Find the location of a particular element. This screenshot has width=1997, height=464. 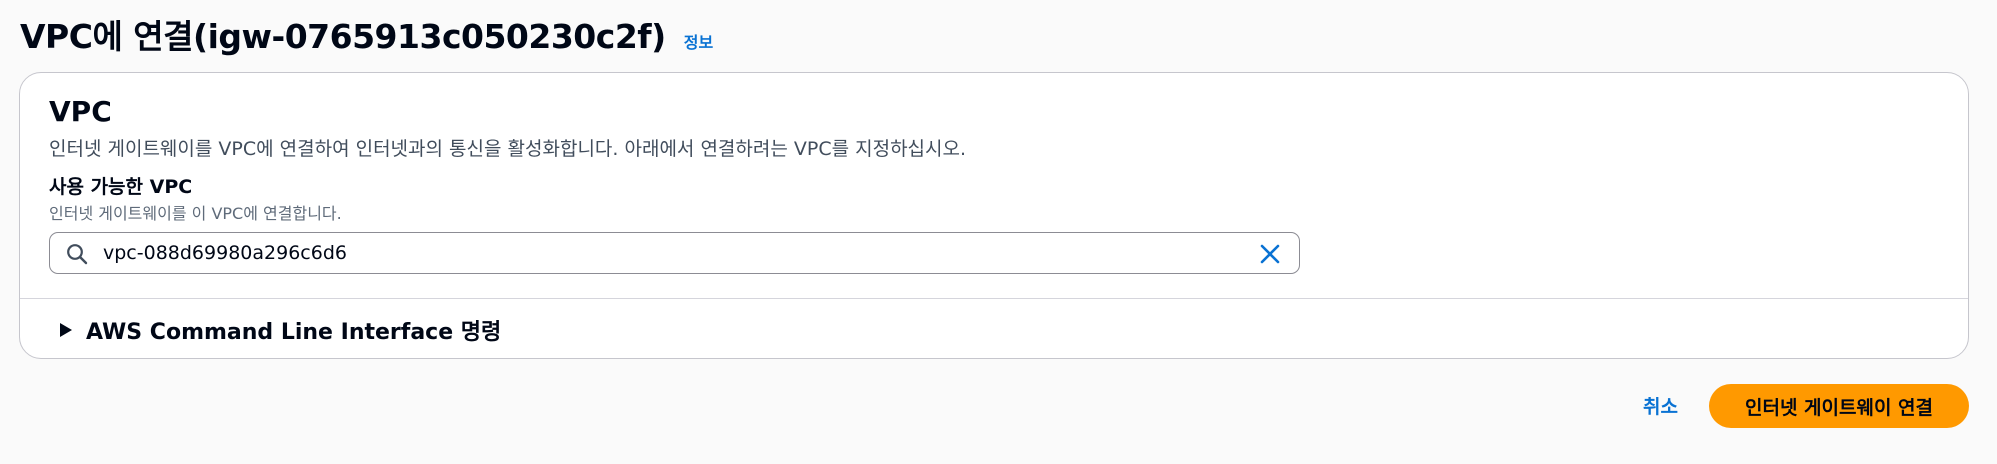

page-title: VPC에 연결(igw-0765913c050230c2f) is located at coordinates (343, 36).